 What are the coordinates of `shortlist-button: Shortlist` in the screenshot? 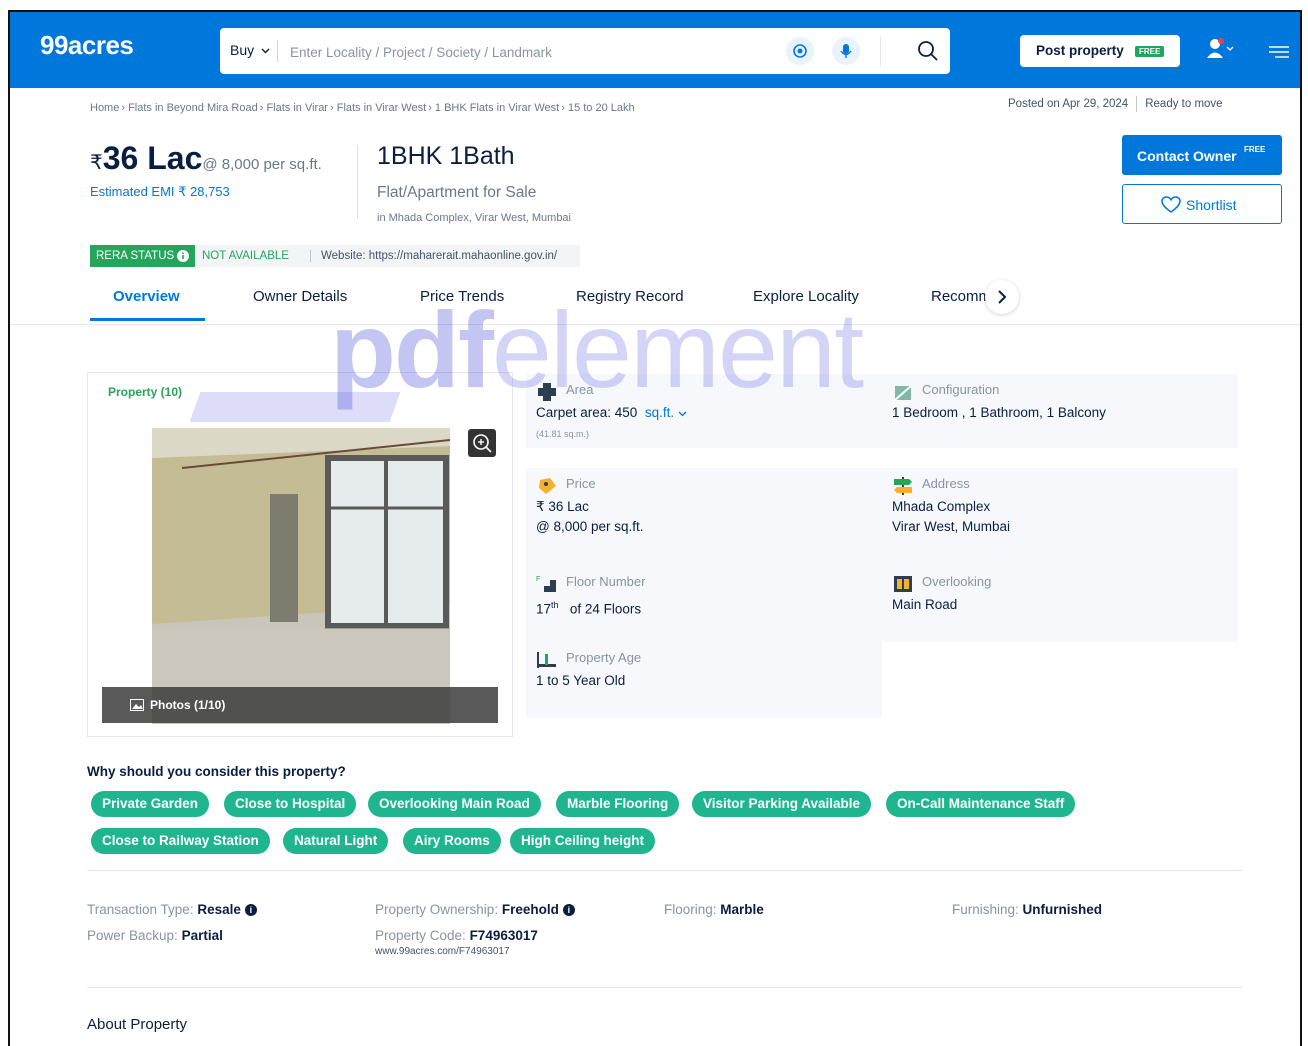 It's located at (1202, 204).